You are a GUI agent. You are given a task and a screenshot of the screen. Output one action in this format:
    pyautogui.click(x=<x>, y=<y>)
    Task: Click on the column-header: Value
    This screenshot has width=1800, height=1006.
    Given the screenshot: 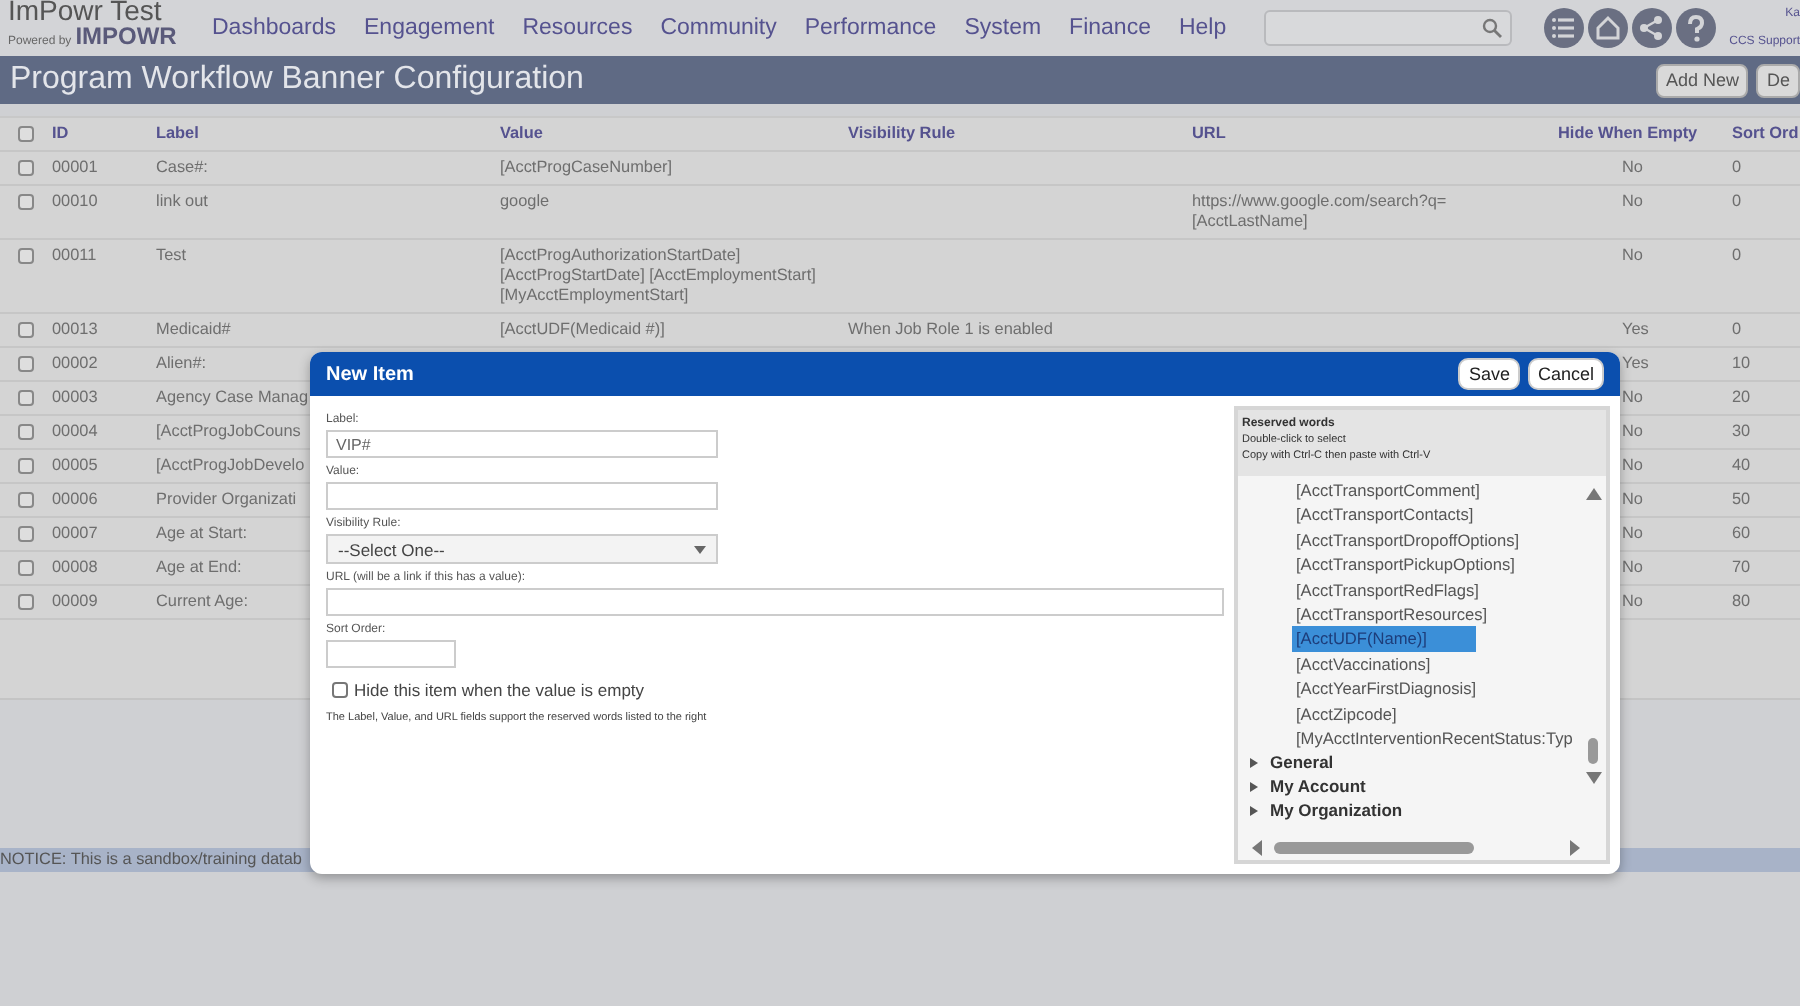 What is the action you would take?
    pyautogui.click(x=521, y=134)
    